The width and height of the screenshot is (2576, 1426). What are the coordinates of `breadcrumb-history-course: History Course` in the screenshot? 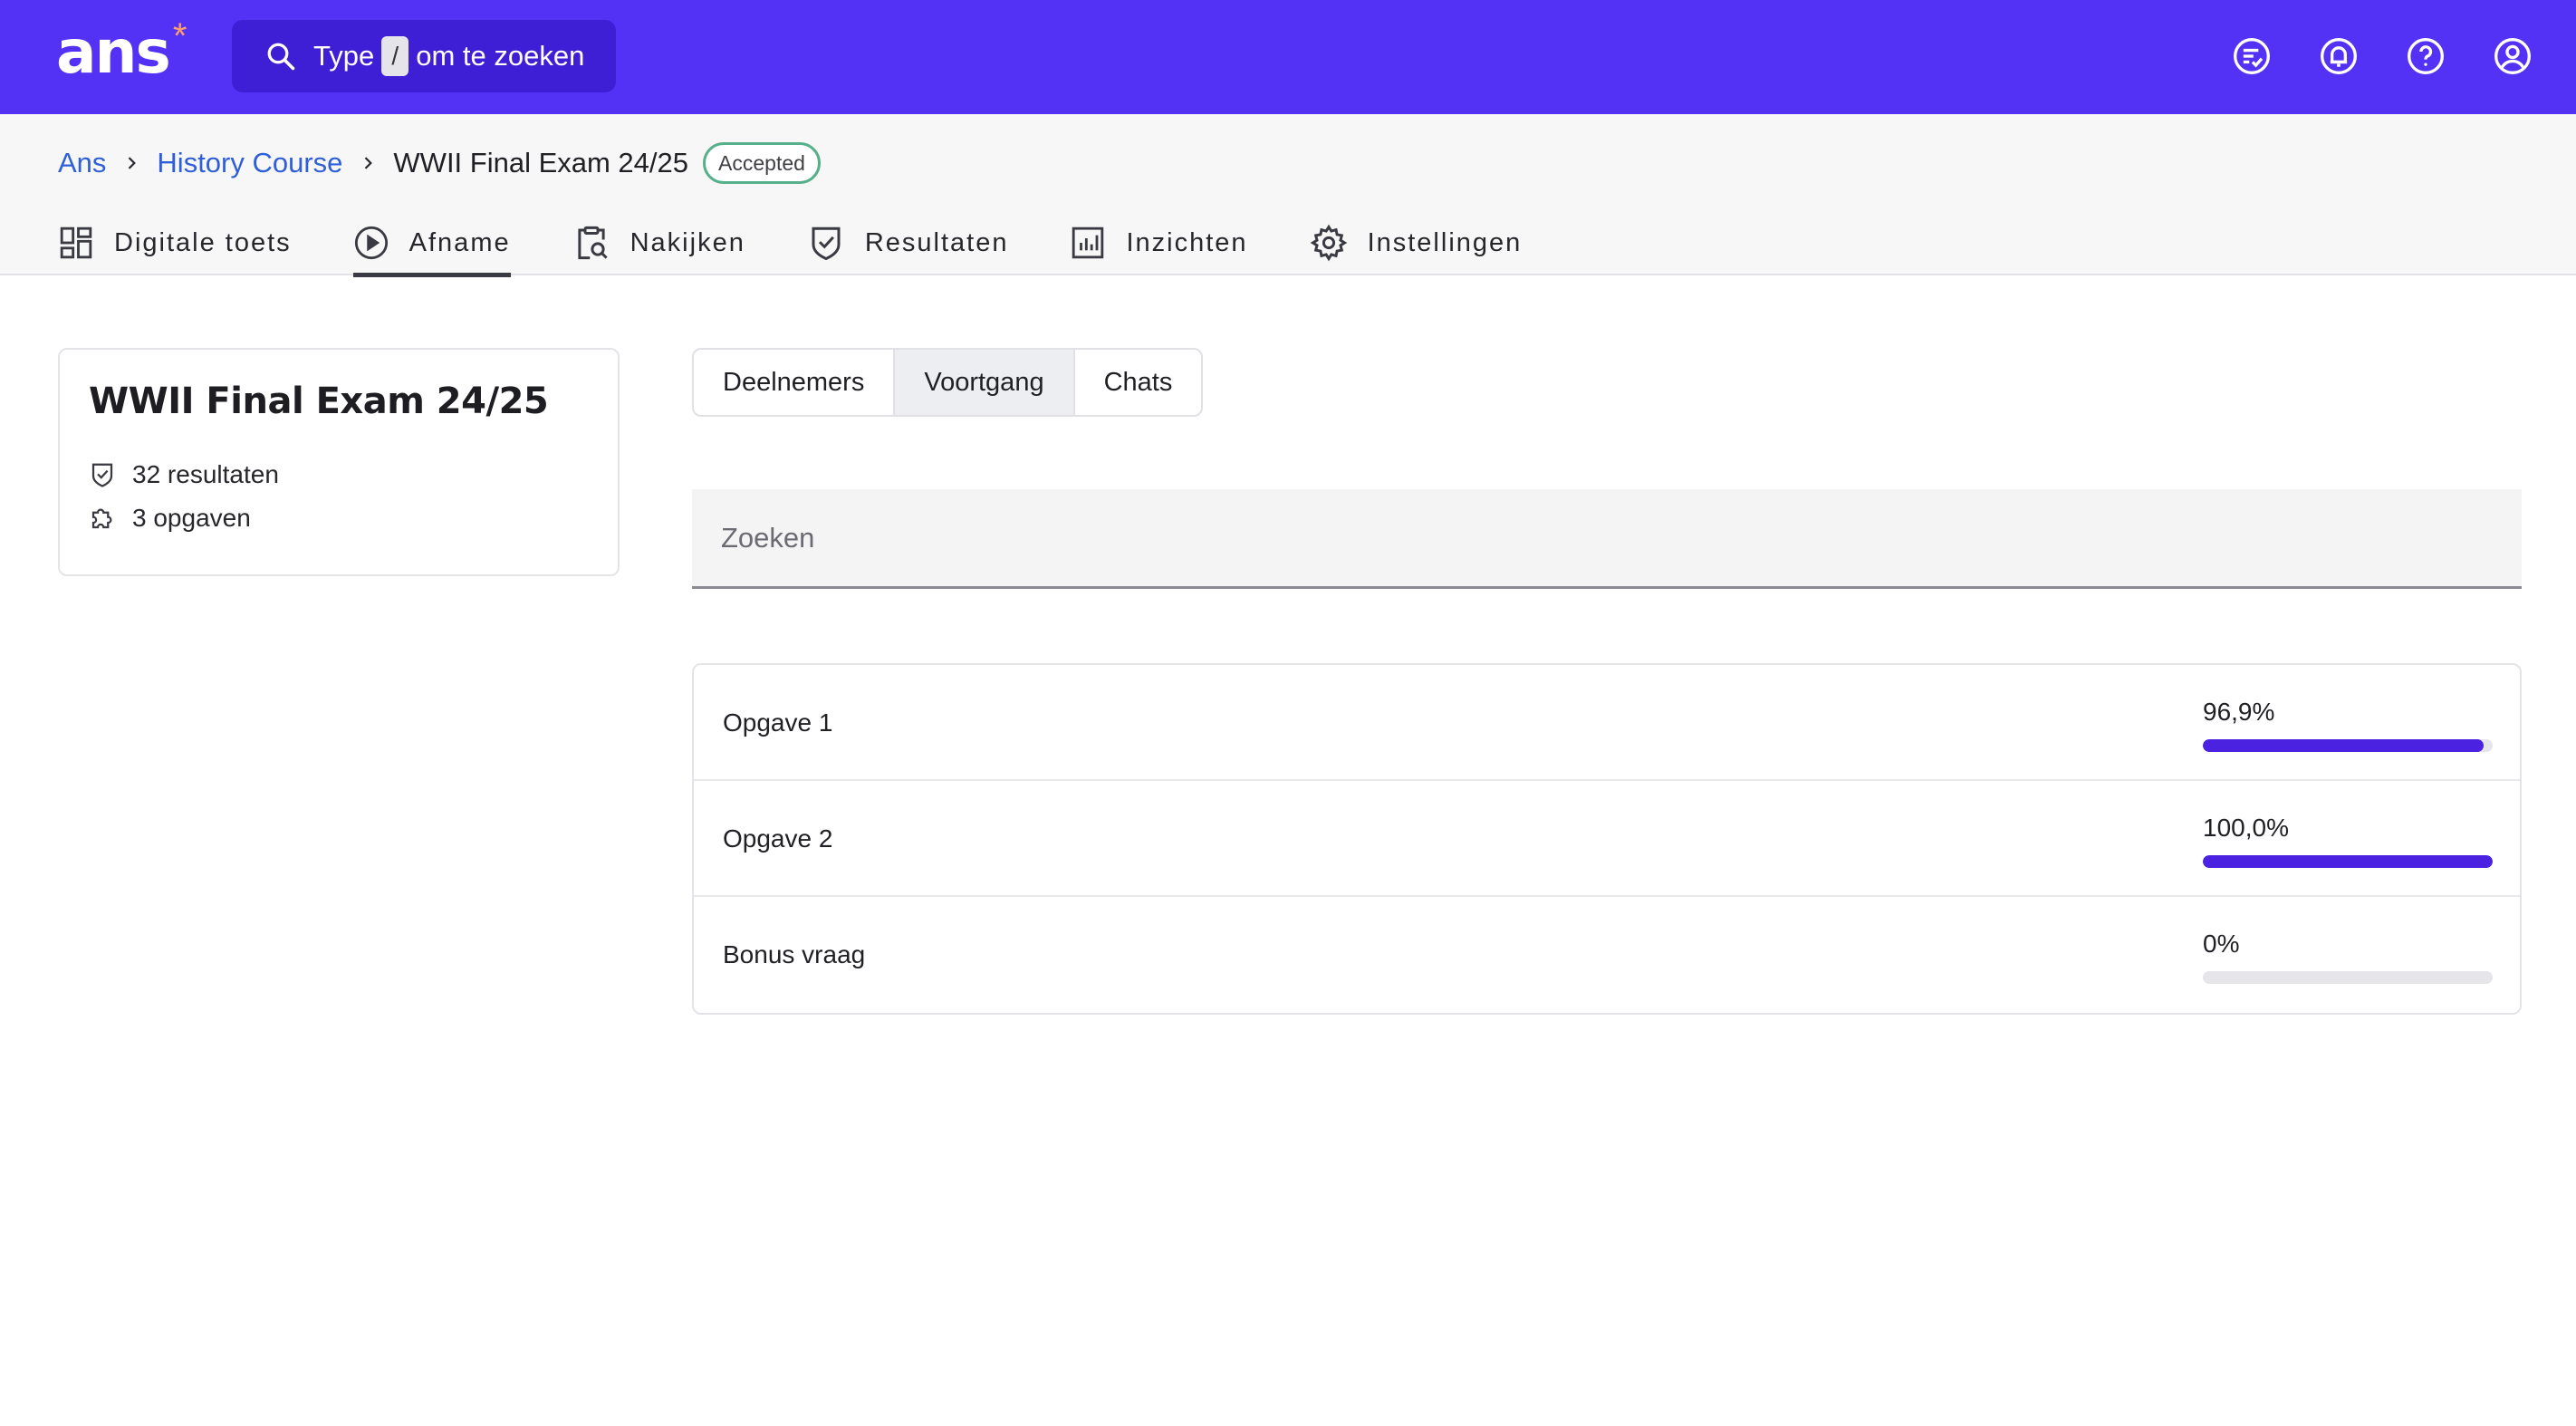 It's located at (249, 163).